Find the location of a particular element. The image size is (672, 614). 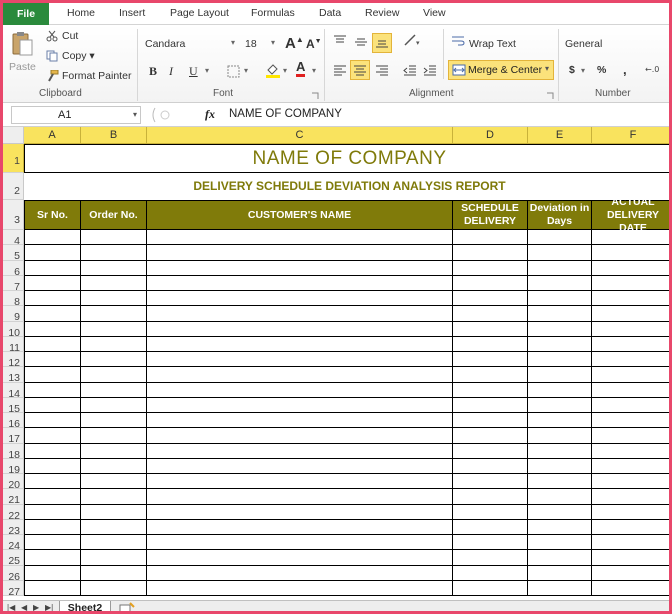

font-size-dropdown-icon: ▾ is located at coordinates (273, 42).